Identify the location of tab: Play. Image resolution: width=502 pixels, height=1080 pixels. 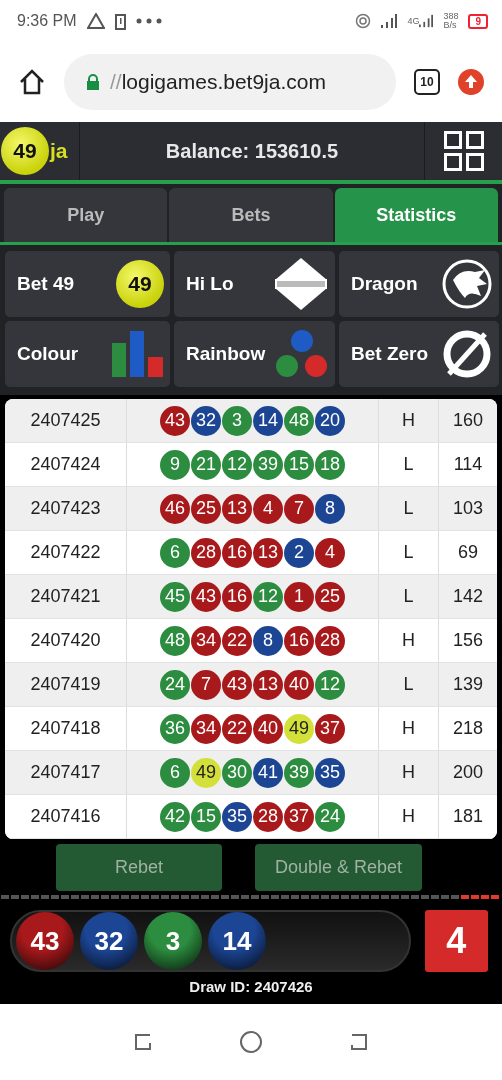
(86, 215).